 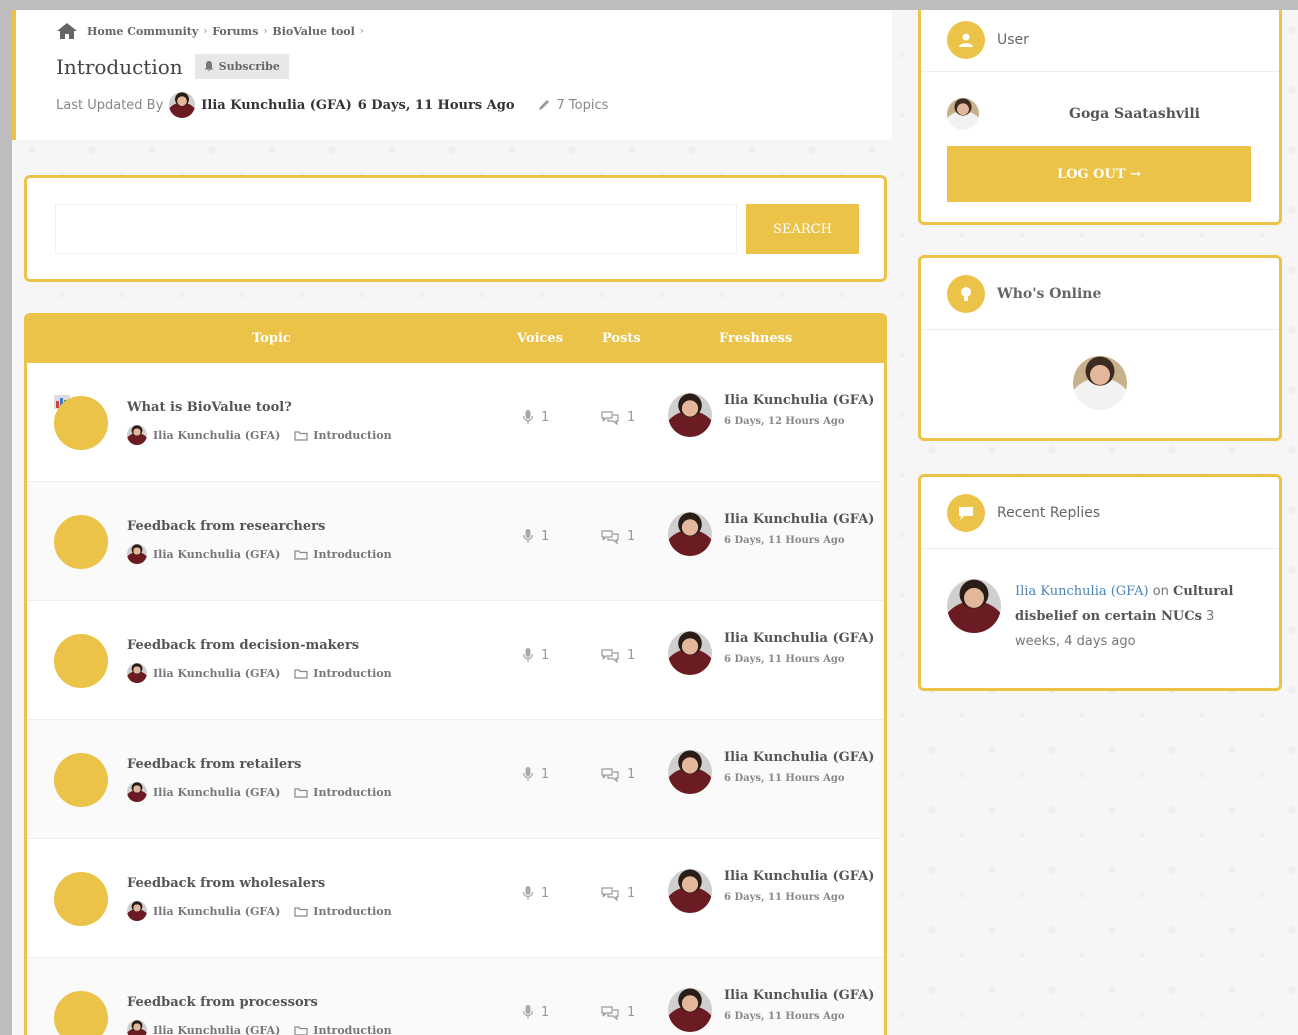 I want to click on user-widget-header: User, so click(x=1100, y=41).